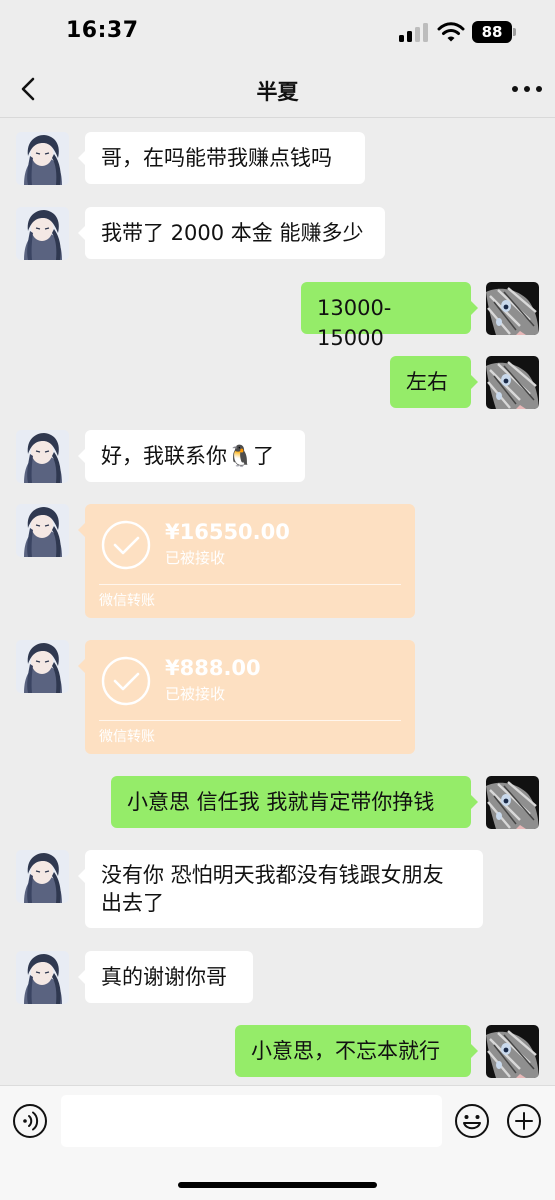 The width and height of the screenshot is (555, 1200). I want to click on message-text: 好，我联系你, so click(164, 456).